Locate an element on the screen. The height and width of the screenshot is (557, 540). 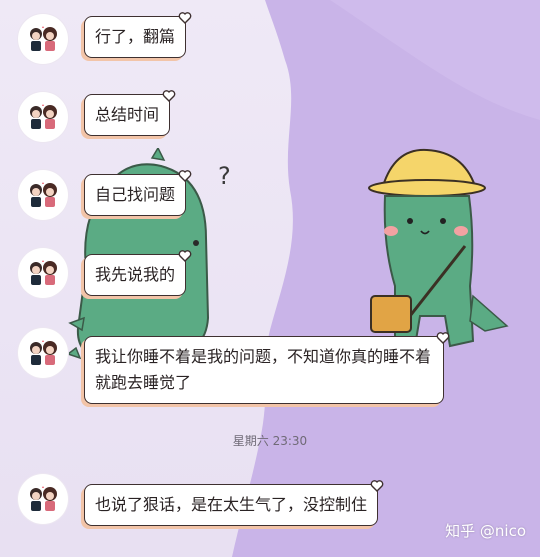
message-bubble: 总结时间 is located at coordinates (130, 113).